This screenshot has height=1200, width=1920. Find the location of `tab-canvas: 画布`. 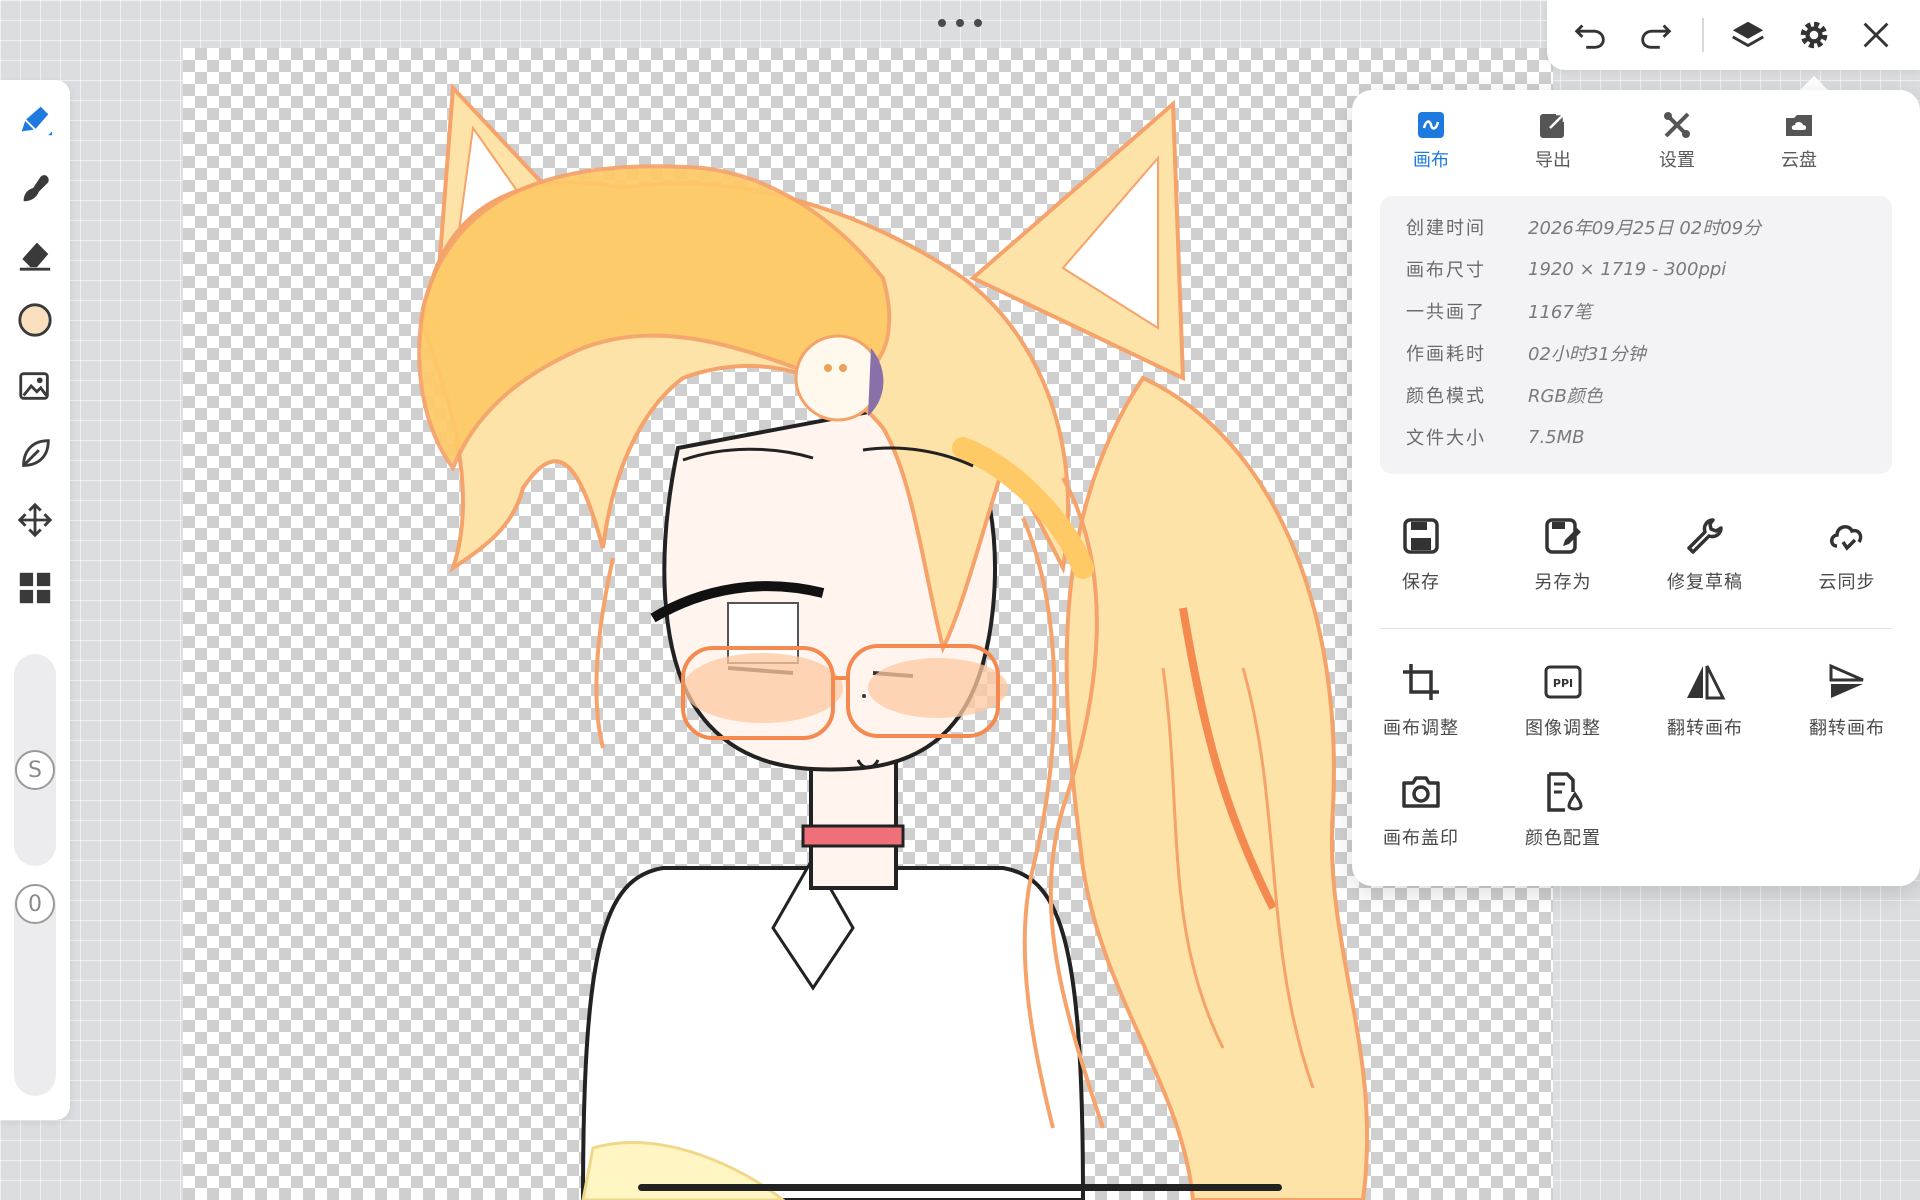

tab-canvas: 画布 is located at coordinates (1431, 143).